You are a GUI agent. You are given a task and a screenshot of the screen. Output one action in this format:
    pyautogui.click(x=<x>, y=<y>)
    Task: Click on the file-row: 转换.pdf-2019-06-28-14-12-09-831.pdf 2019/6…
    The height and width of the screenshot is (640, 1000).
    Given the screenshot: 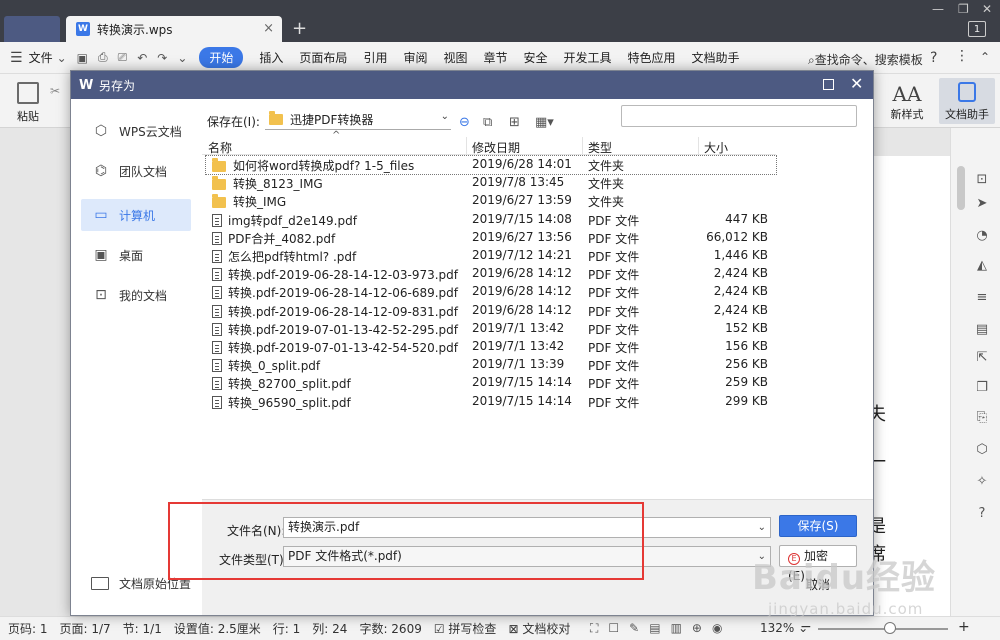 What is the action you would take?
    pyautogui.click(x=491, y=311)
    